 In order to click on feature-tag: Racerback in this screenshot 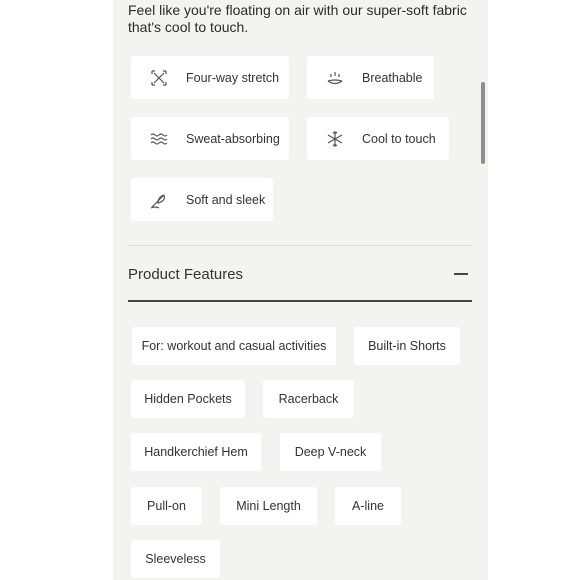, I will do `click(308, 399)`.